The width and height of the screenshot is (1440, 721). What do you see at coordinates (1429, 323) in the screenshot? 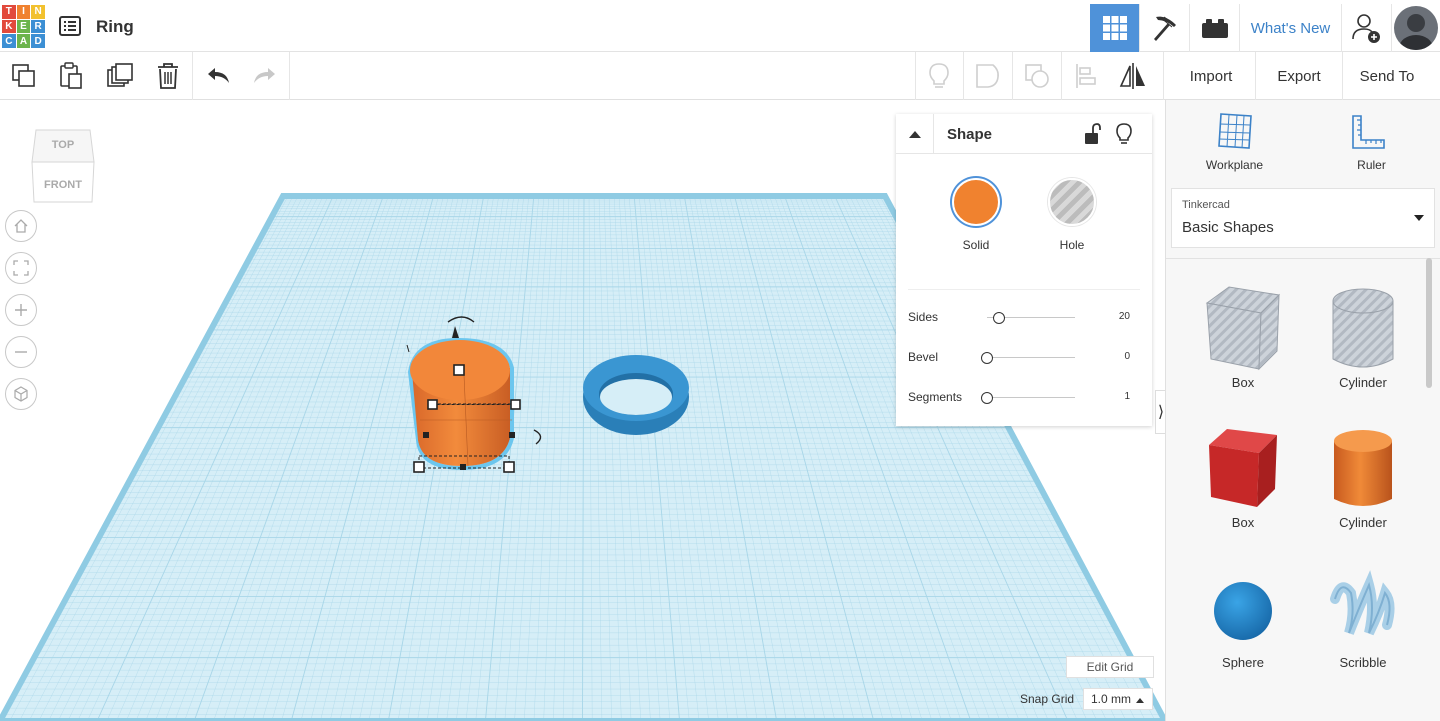
I see `sidebar-scrollbar` at bounding box center [1429, 323].